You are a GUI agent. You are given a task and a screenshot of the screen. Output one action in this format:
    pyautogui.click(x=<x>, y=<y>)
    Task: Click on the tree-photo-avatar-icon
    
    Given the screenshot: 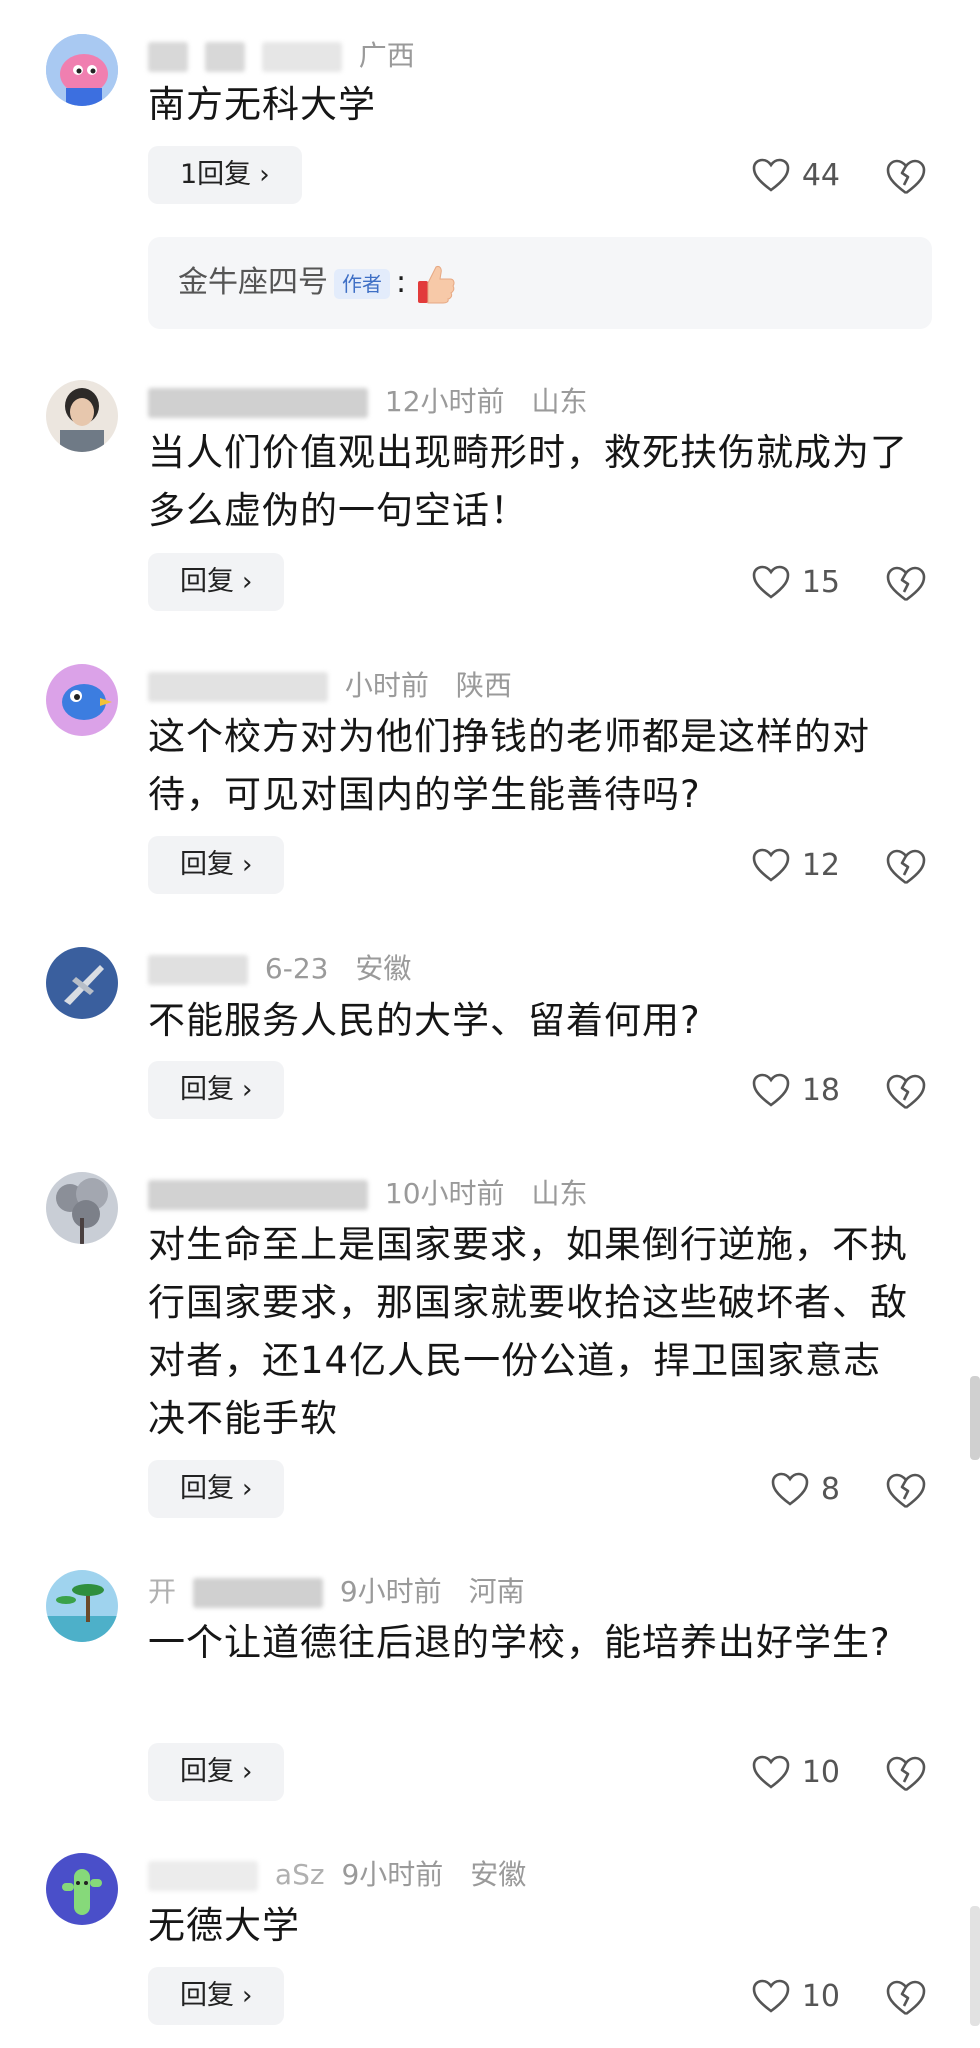 What is the action you would take?
    pyautogui.click(x=82, y=1208)
    